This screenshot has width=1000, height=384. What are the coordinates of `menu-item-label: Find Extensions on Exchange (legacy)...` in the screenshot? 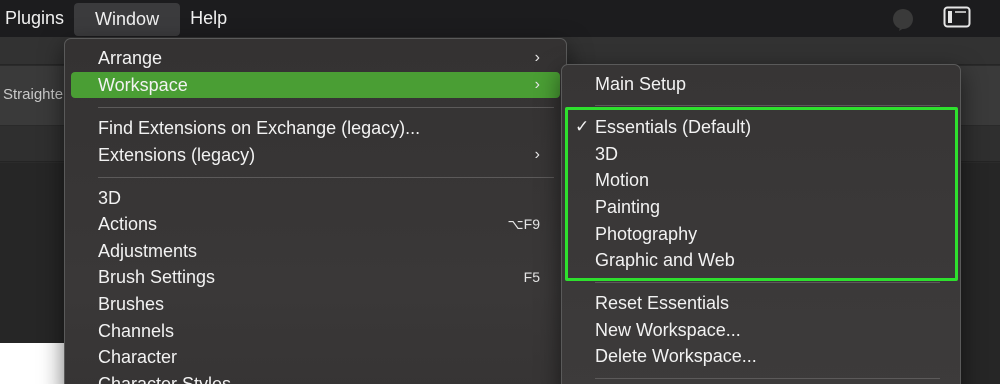 It's located at (259, 128).